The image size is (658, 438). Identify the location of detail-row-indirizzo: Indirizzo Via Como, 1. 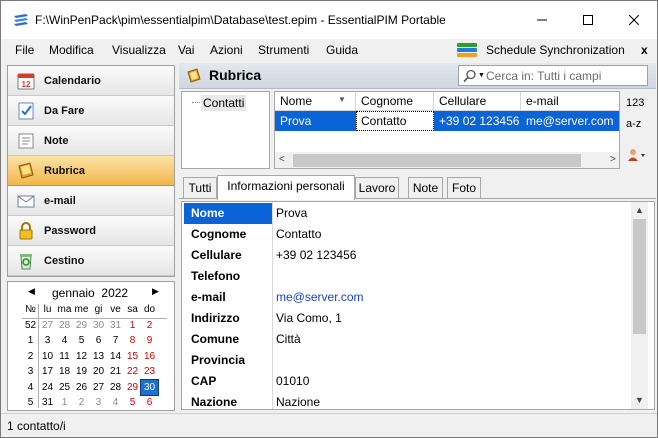
(407, 318).